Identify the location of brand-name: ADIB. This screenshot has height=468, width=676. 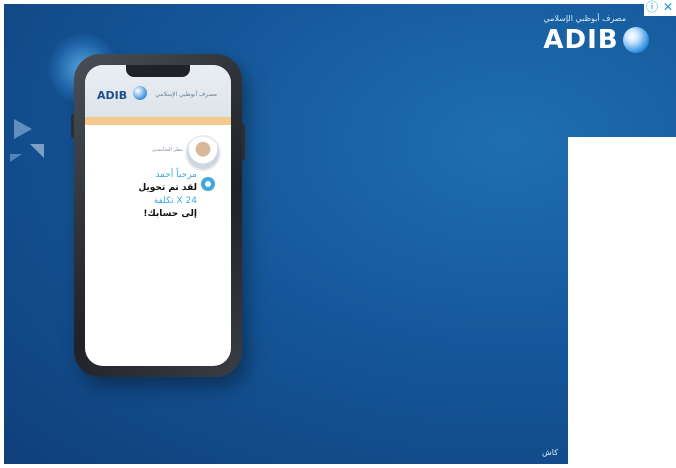
(581, 40).